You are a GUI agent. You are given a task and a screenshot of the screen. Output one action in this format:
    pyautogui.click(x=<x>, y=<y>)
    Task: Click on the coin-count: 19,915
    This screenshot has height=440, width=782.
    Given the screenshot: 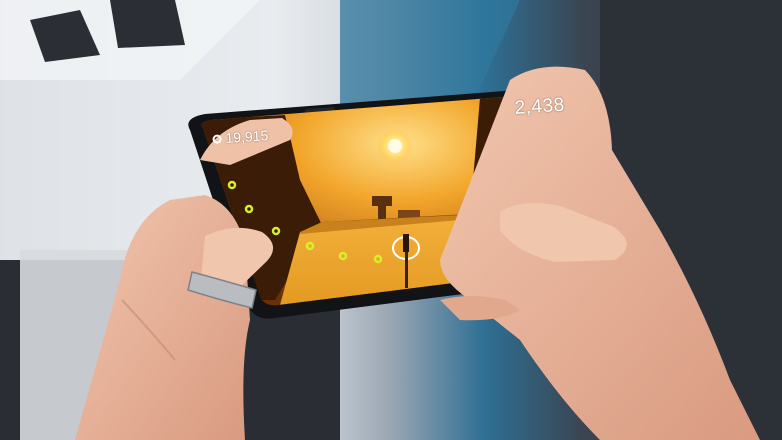 What is the action you would take?
    pyautogui.click(x=246, y=137)
    